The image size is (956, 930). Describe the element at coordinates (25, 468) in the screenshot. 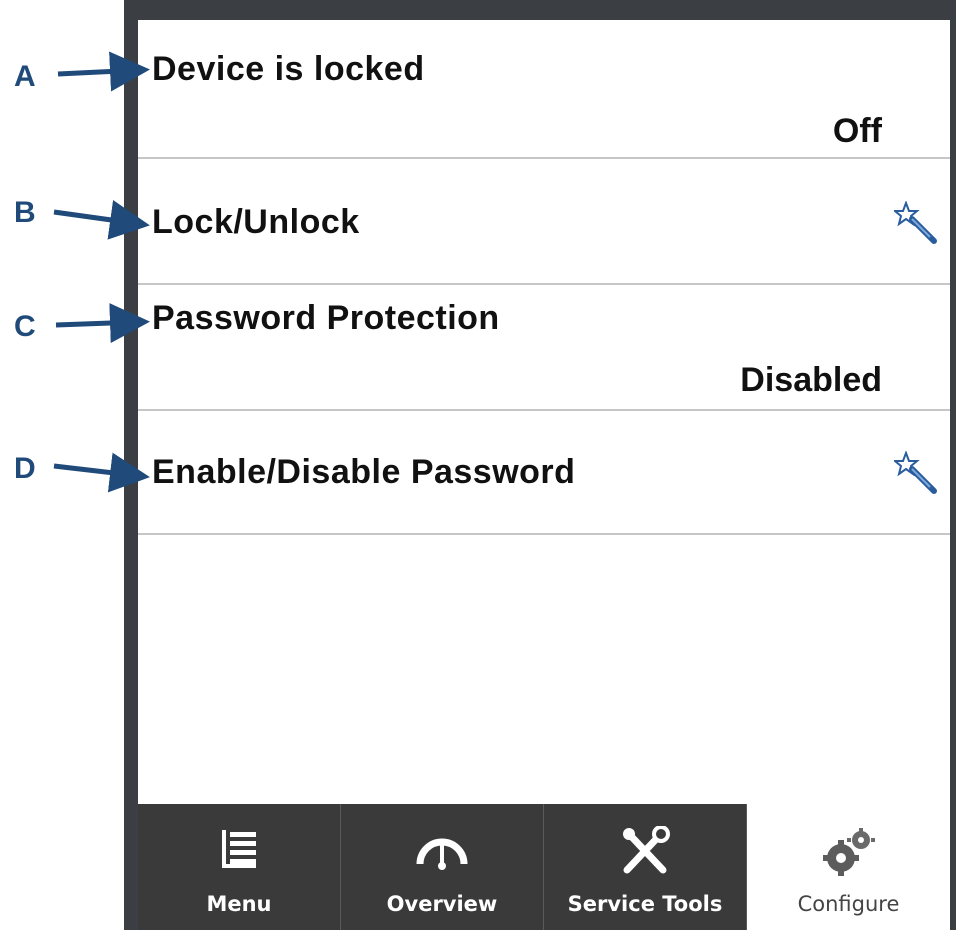

I see `callout-label-d: D` at that location.